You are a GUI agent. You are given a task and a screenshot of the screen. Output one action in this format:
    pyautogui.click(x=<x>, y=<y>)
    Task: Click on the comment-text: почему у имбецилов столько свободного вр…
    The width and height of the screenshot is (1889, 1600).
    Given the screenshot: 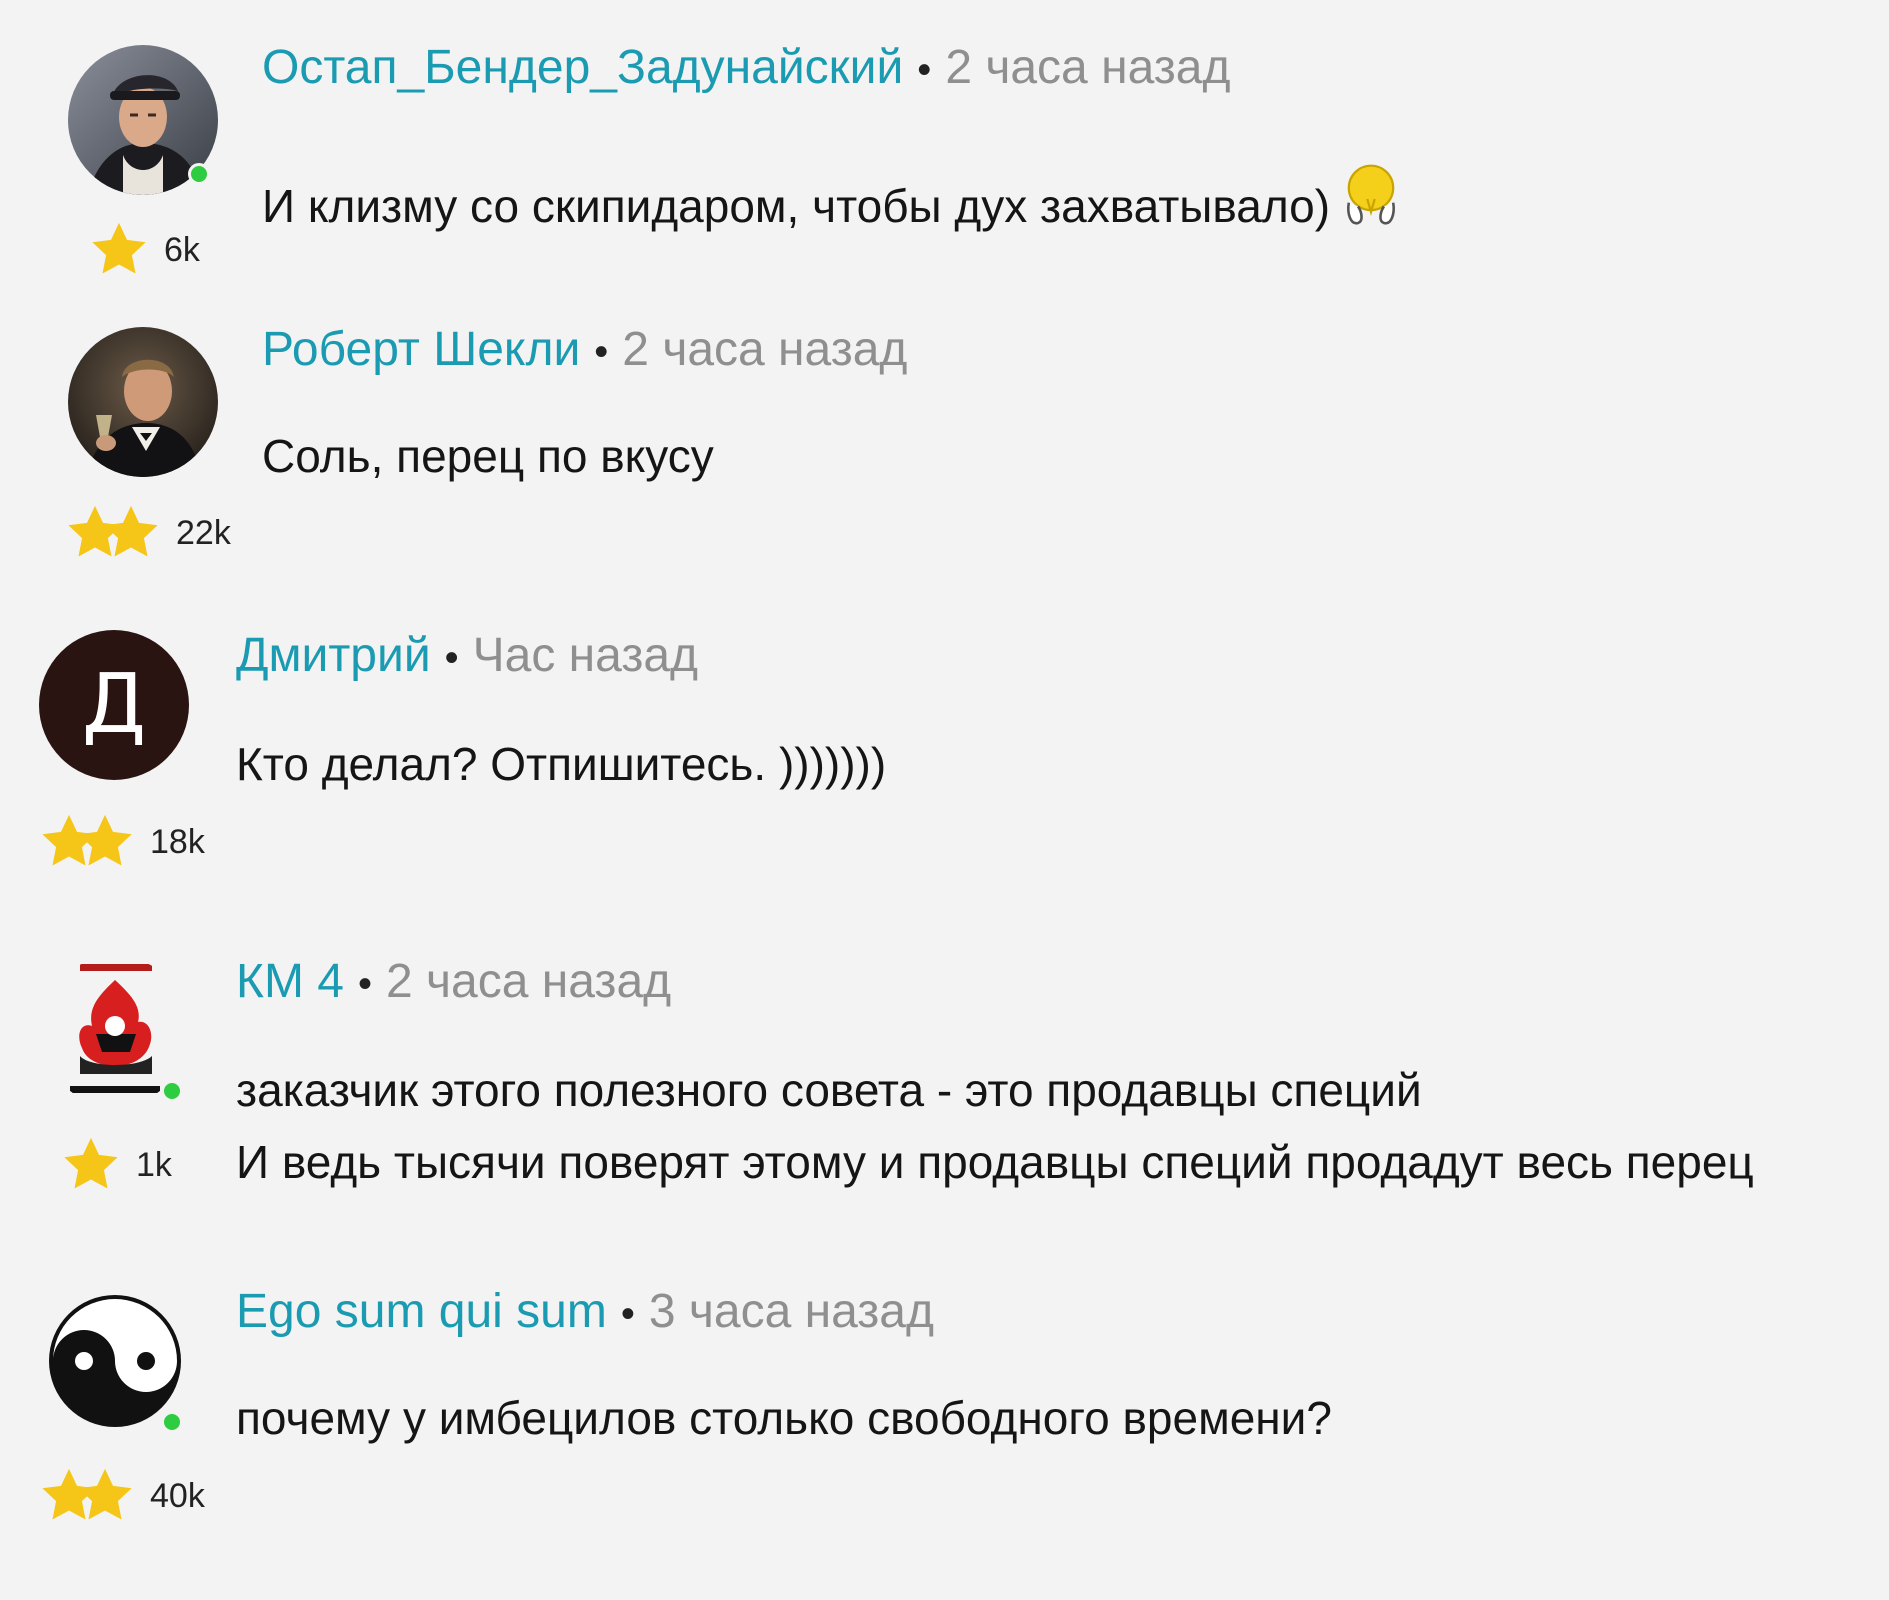 What is the action you would take?
    pyautogui.click(x=784, y=1418)
    